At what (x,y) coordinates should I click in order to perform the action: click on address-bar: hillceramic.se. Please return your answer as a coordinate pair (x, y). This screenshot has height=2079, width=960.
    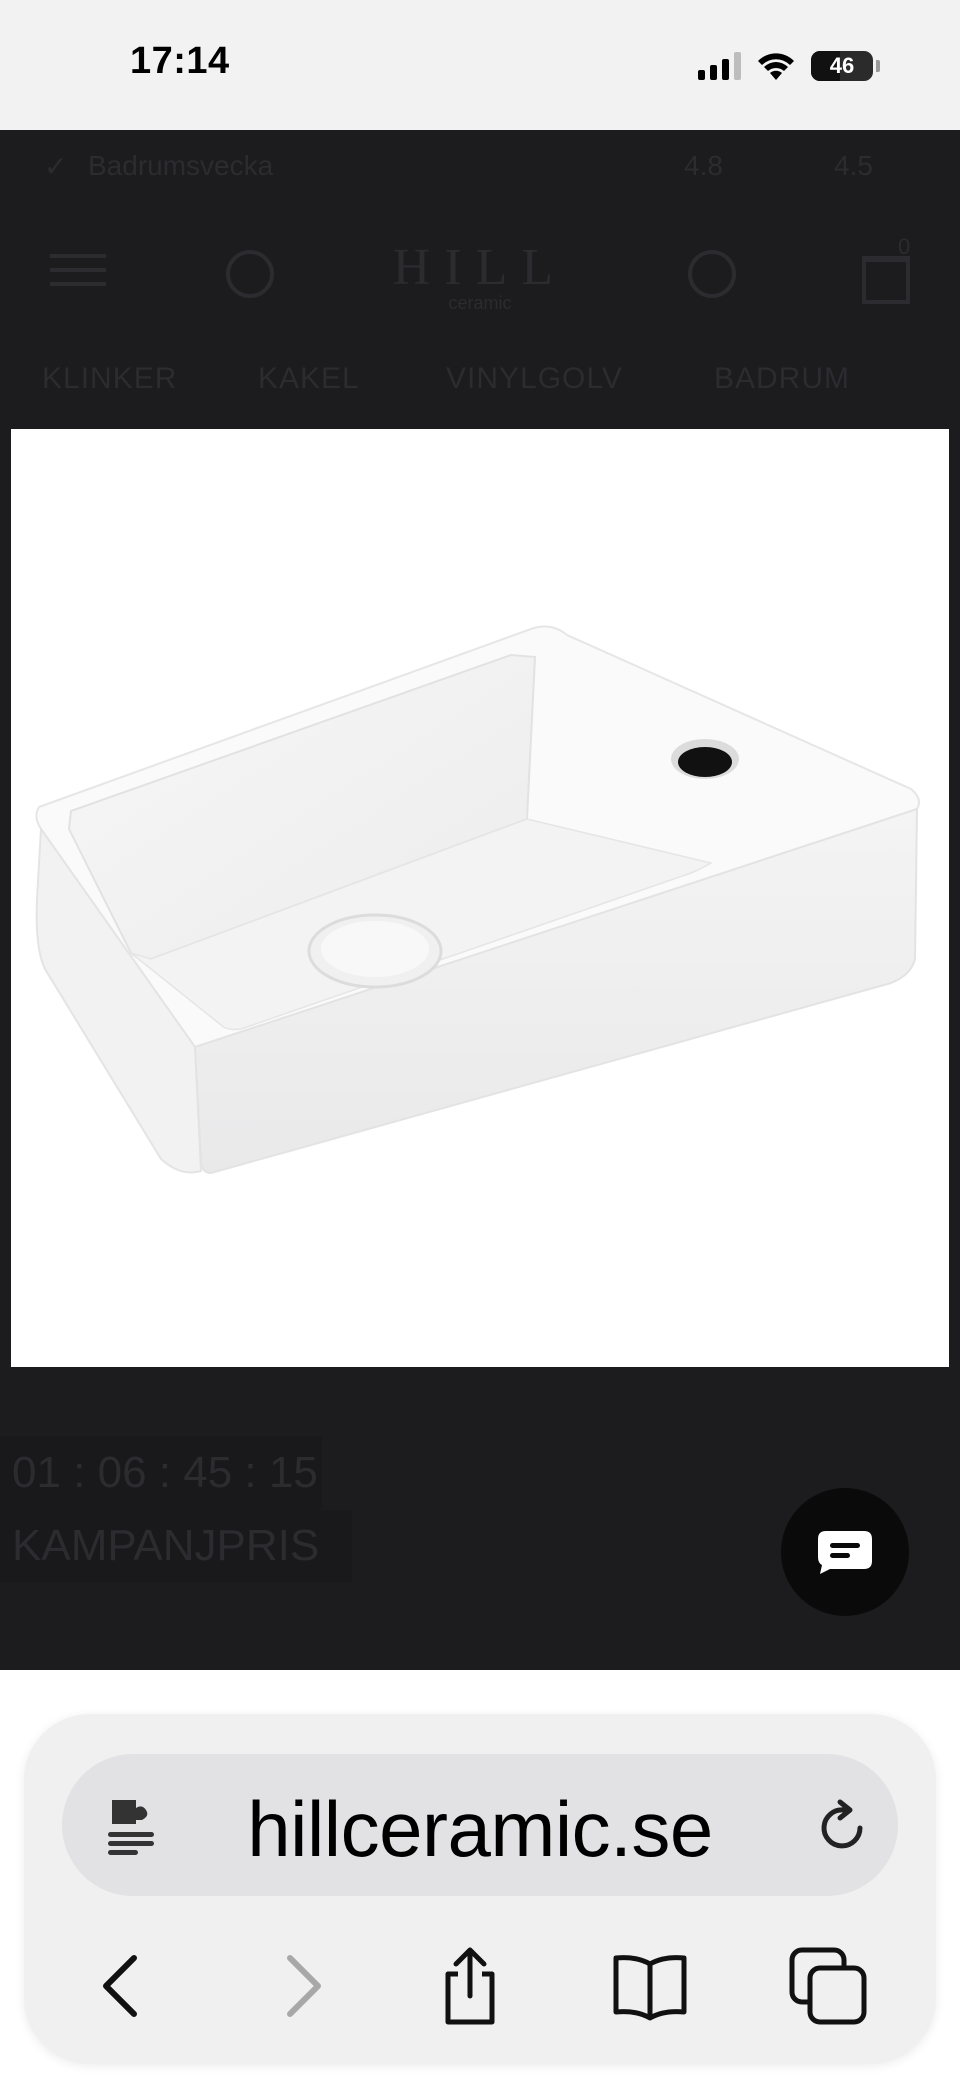
    Looking at the image, I should click on (480, 1825).